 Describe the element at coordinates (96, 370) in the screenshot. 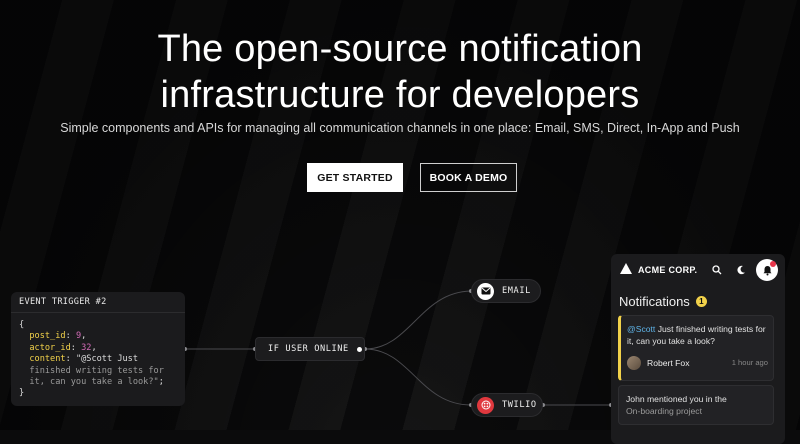

I see `code-value-content-2: finished writing tests for` at that location.